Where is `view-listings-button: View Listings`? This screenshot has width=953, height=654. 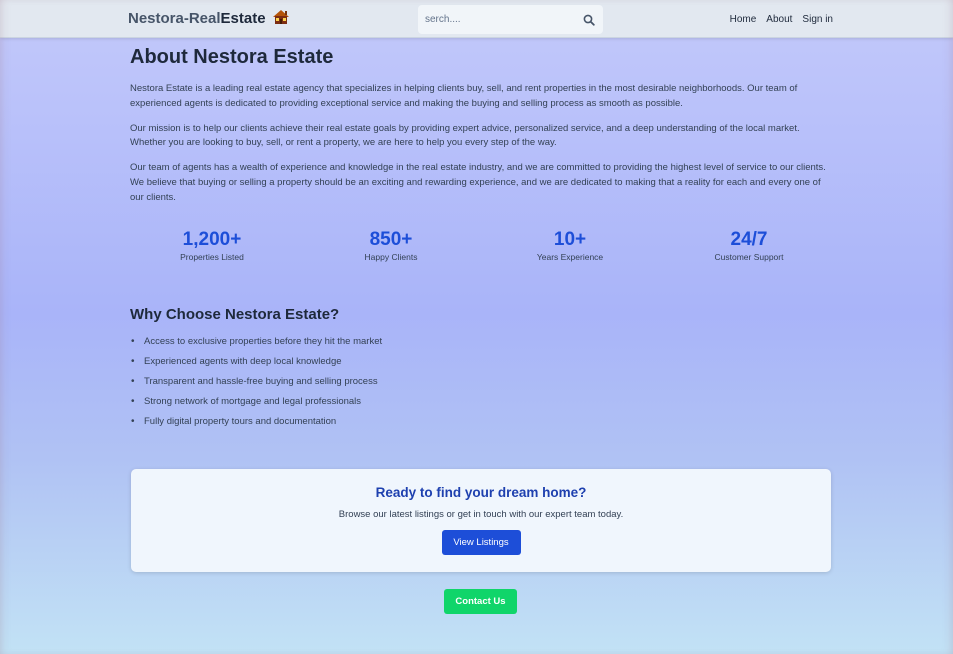 view-listings-button: View Listings is located at coordinates (481, 542).